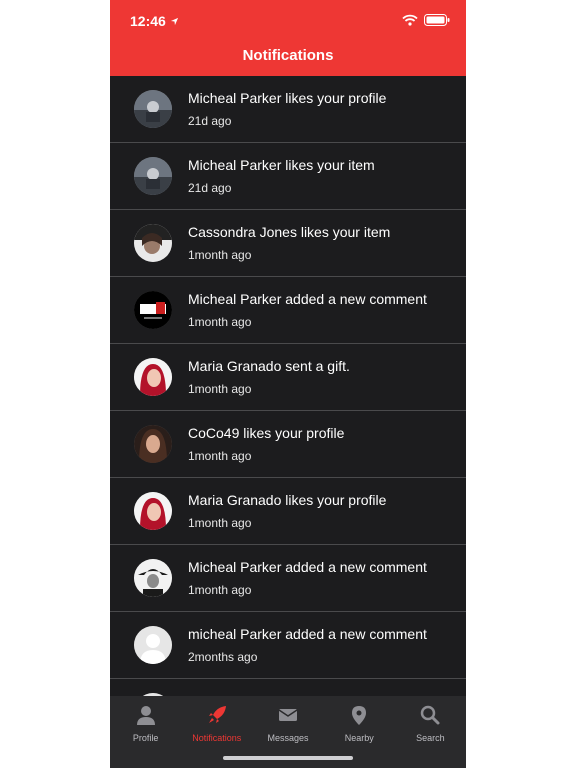 This screenshot has width=576, height=768. Describe the element at coordinates (288, 758) in the screenshot. I see `home-indicator` at that location.